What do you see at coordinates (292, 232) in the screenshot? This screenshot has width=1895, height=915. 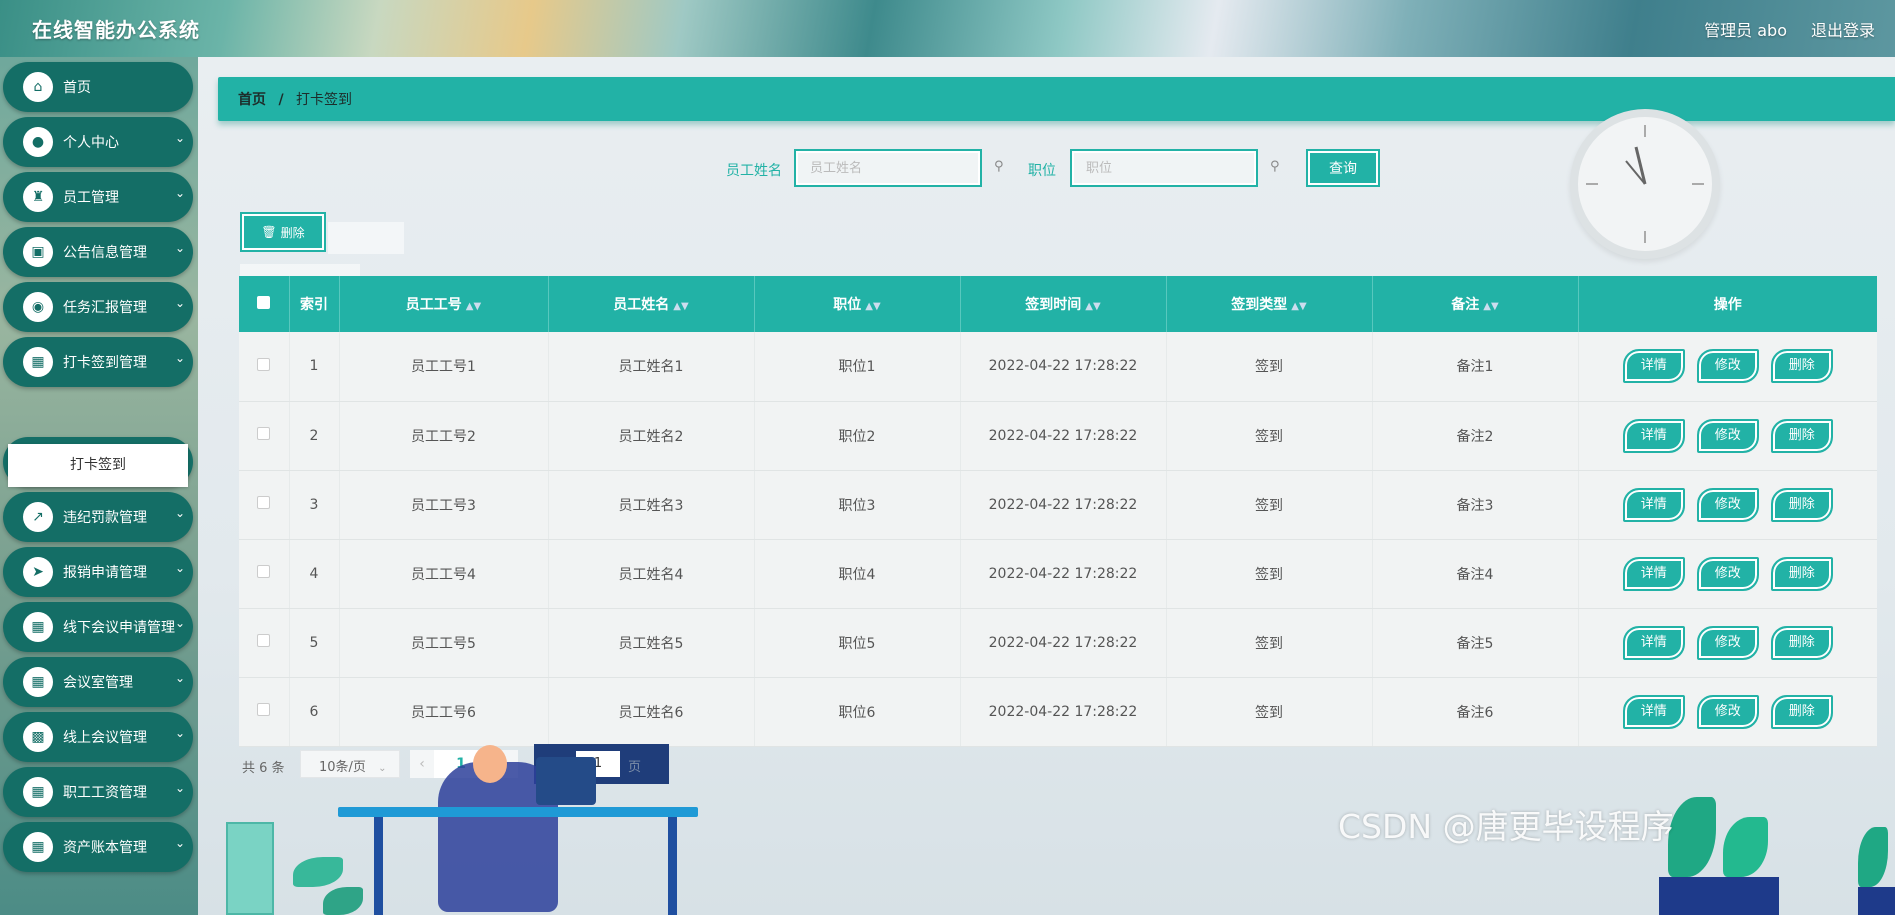 I see `batch-delete-label: 删除` at bounding box center [292, 232].